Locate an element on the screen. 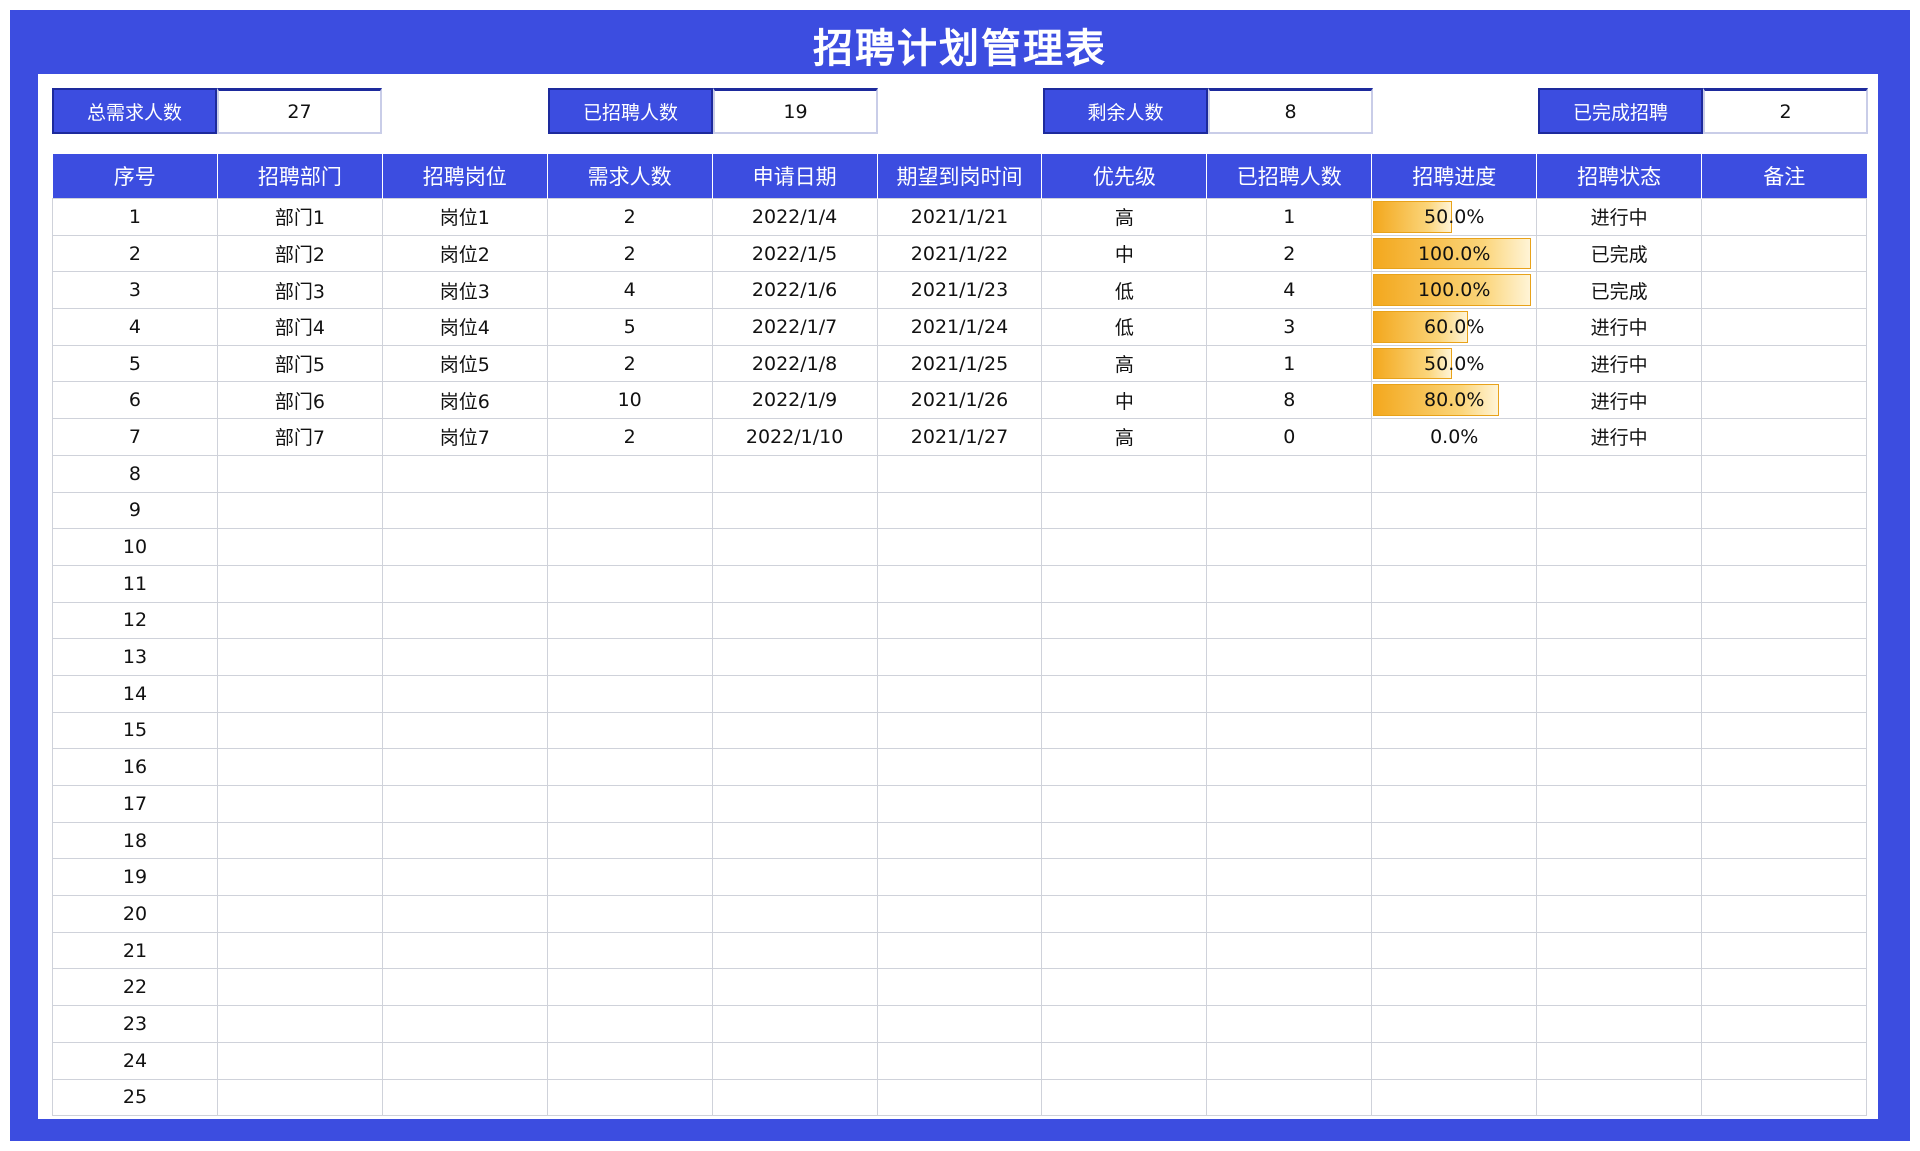 The height and width of the screenshot is (1151, 1920). cell-expect-date: 2021/1/25 is located at coordinates (959, 363).